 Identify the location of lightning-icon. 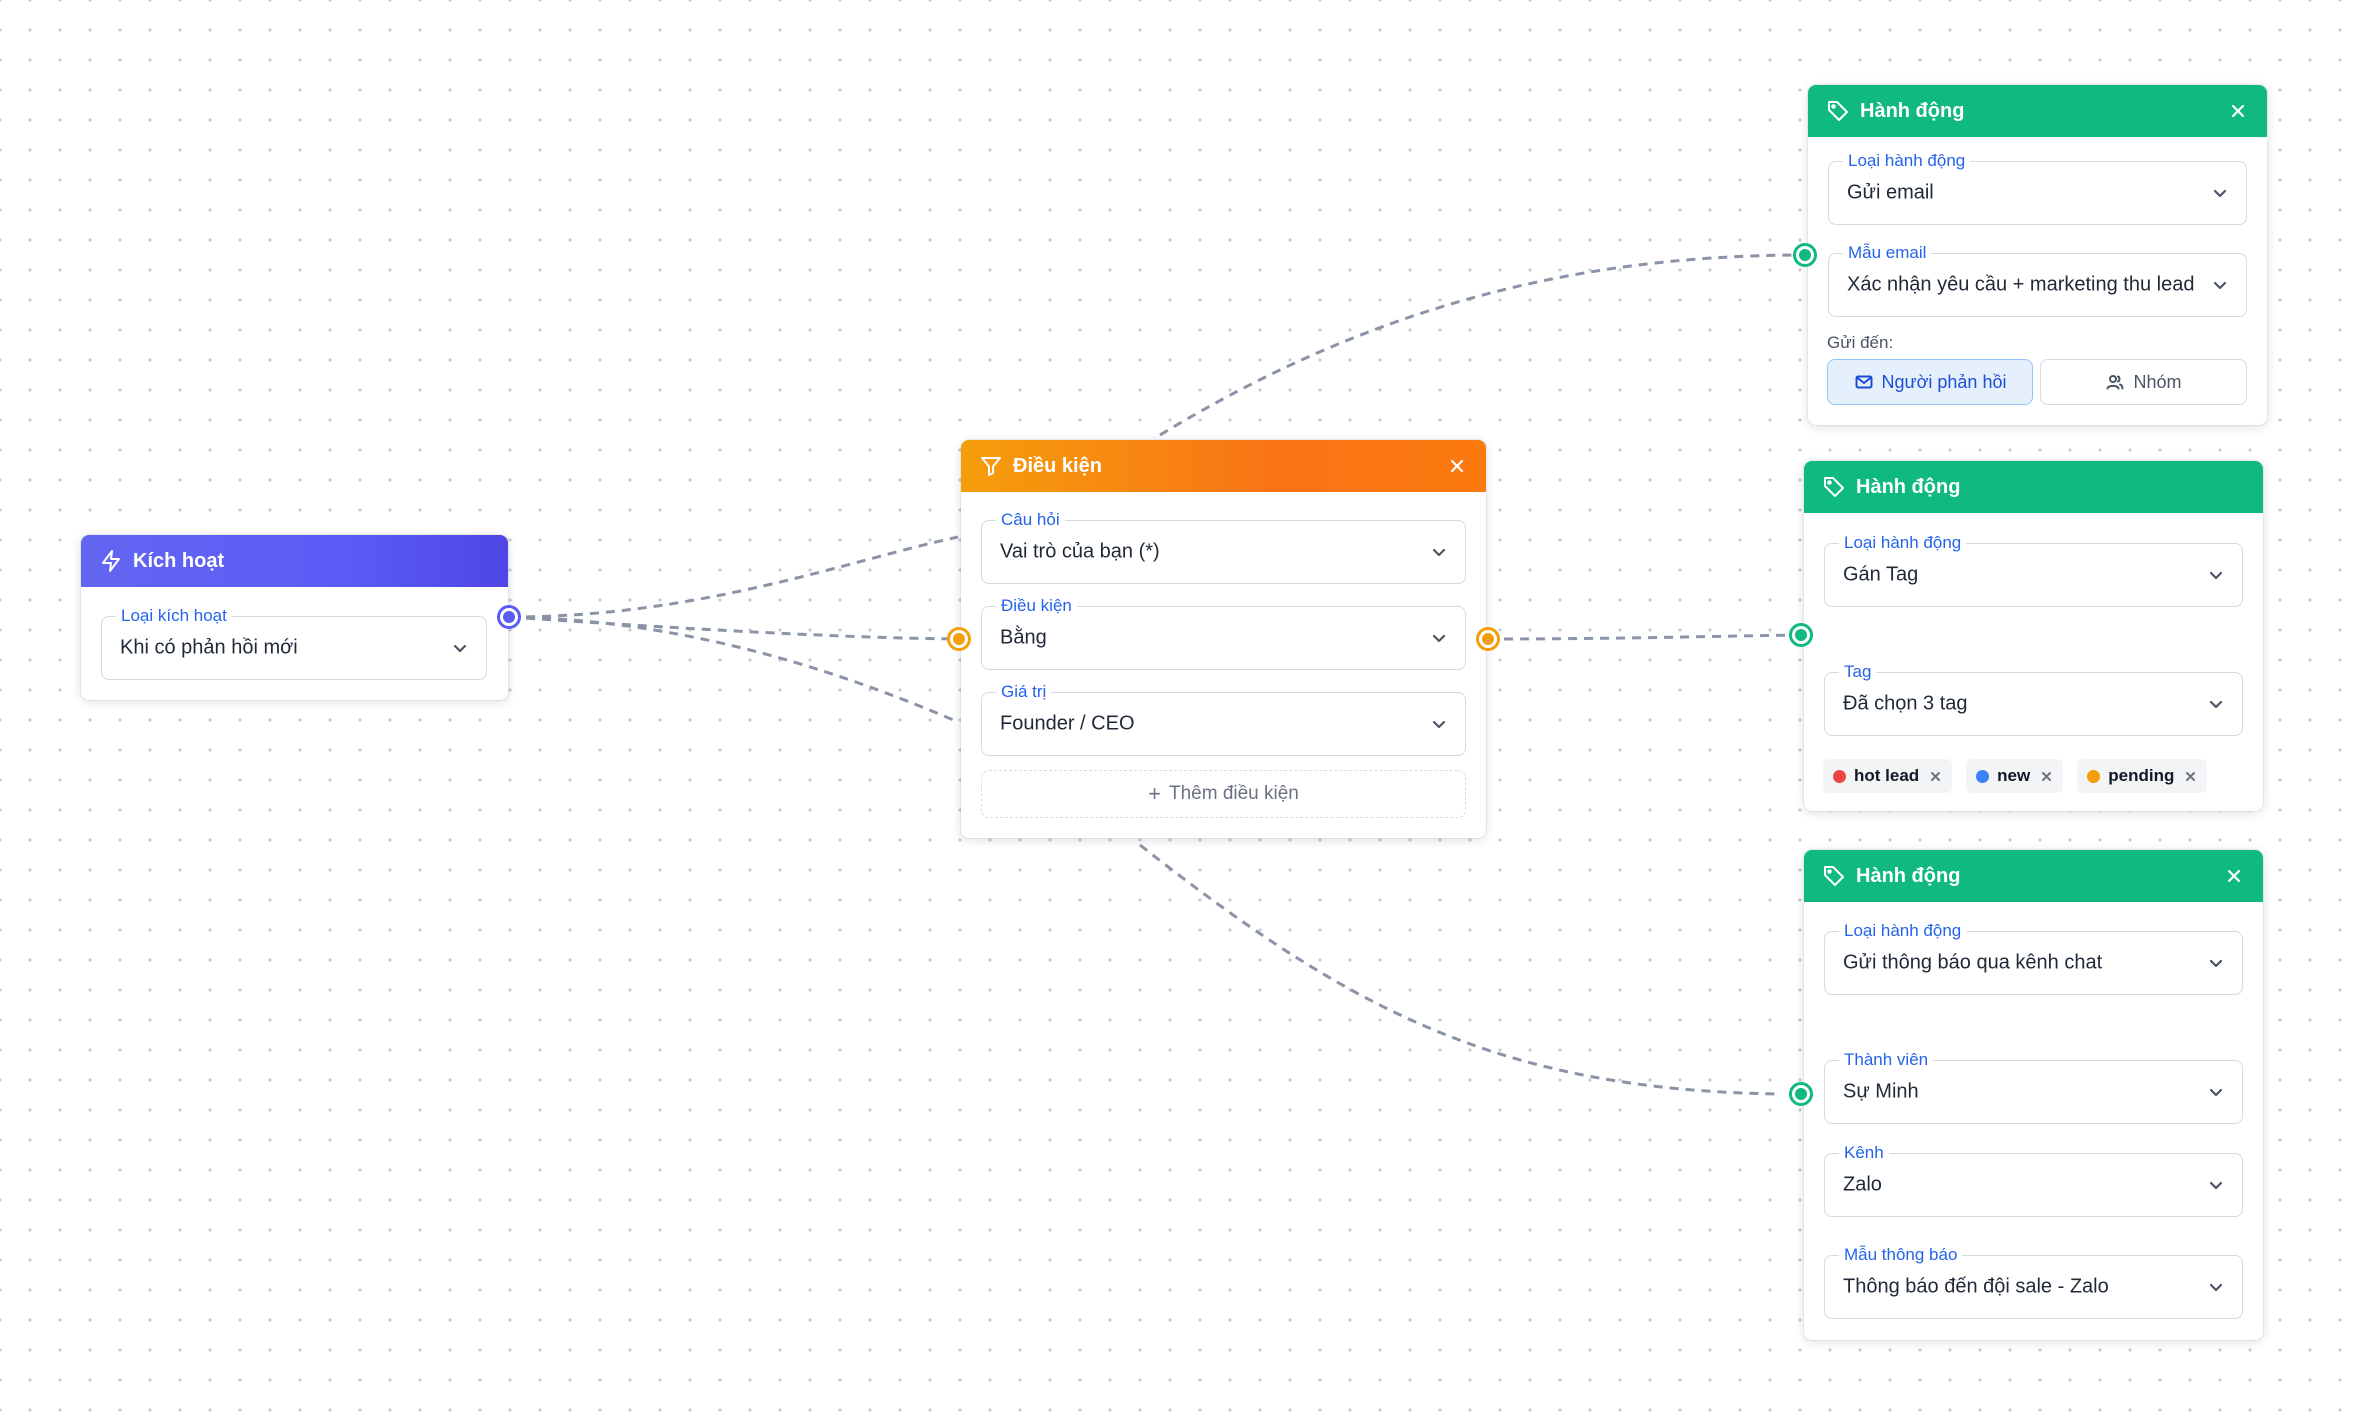
(111, 561).